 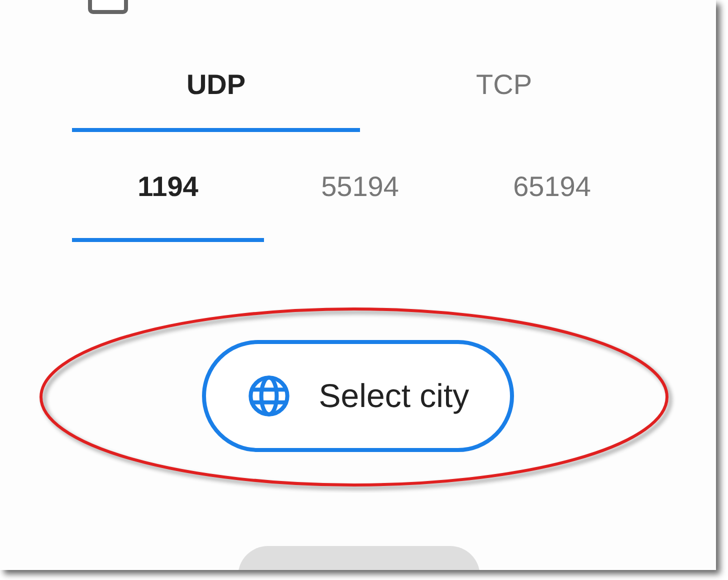 I want to click on globe-icon, so click(x=268, y=396).